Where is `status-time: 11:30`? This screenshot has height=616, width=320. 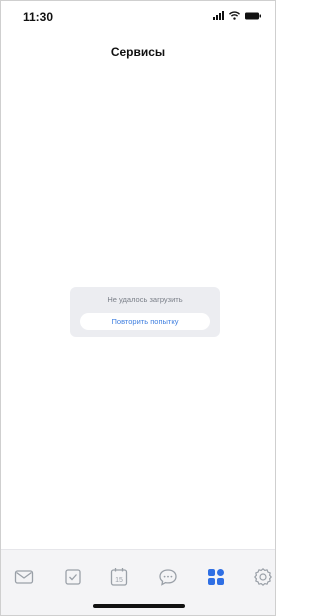 status-time: 11:30 is located at coordinates (38, 17).